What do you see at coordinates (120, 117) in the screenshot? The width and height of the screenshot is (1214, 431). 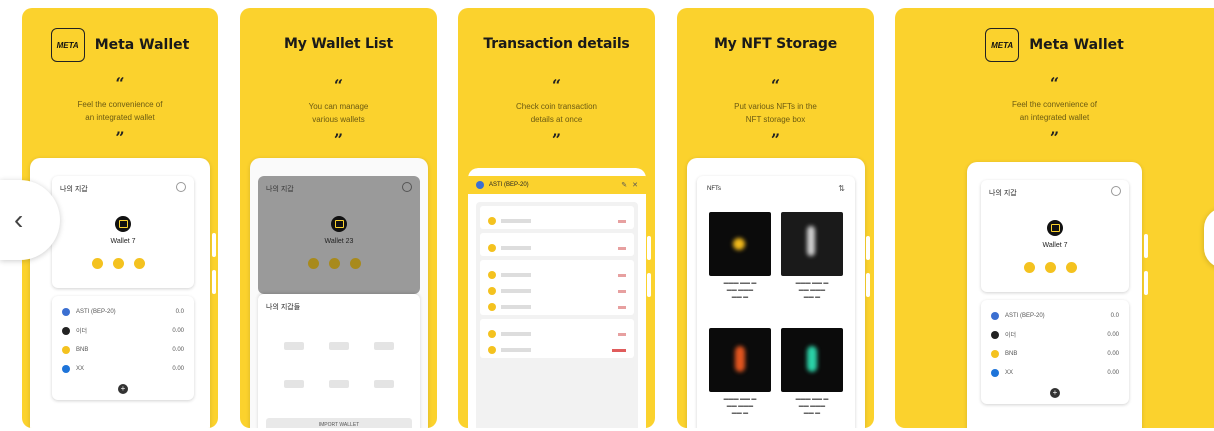 I see `tagline-line-2: an integrated wallet` at bounding box center [120, 117].